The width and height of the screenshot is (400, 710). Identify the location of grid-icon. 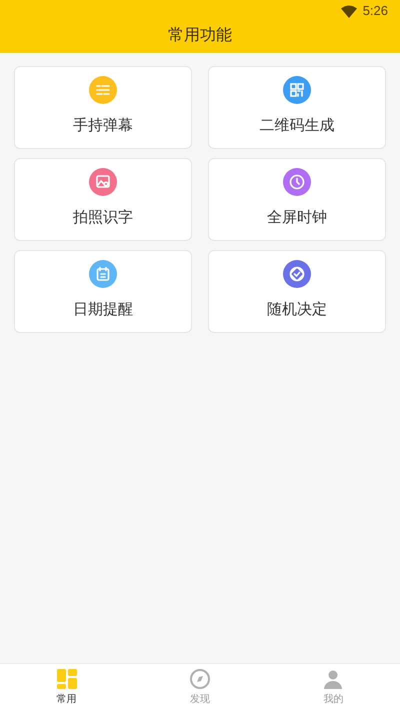
(66, 679).